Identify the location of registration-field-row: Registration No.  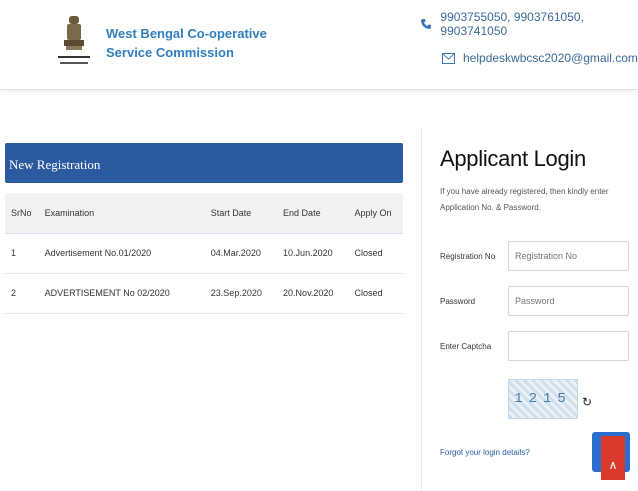
(535, 256).